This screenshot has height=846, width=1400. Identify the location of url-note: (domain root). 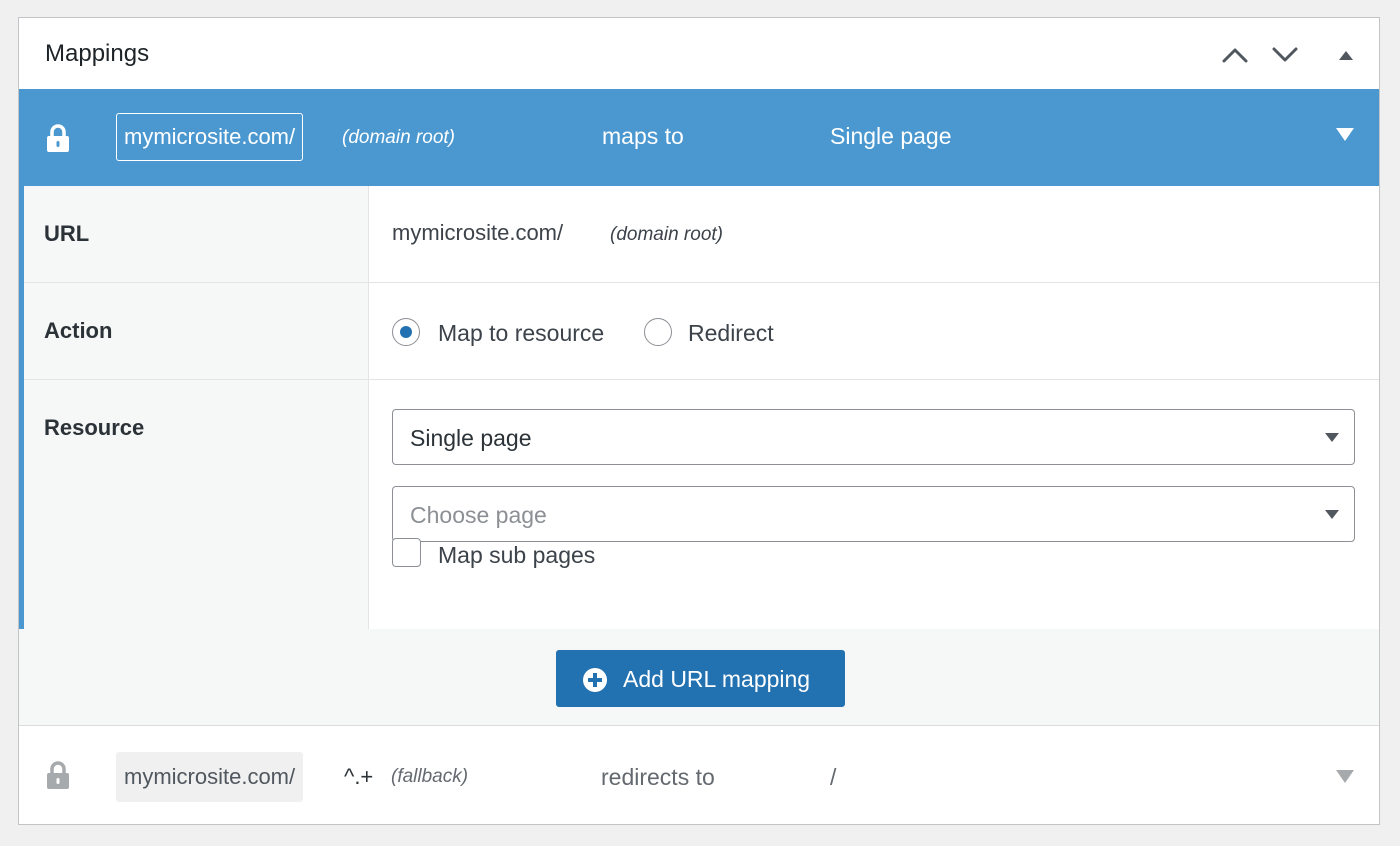
(666, 234).